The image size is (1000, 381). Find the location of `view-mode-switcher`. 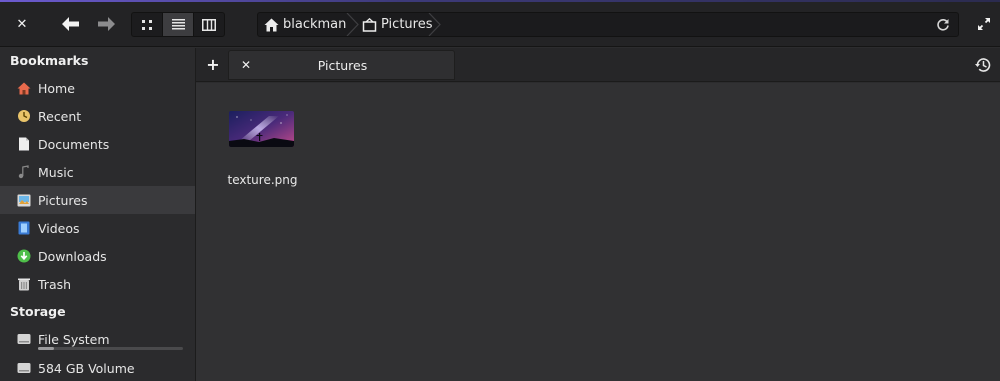

view-mode-switcher is located at coordinates (178, 24).